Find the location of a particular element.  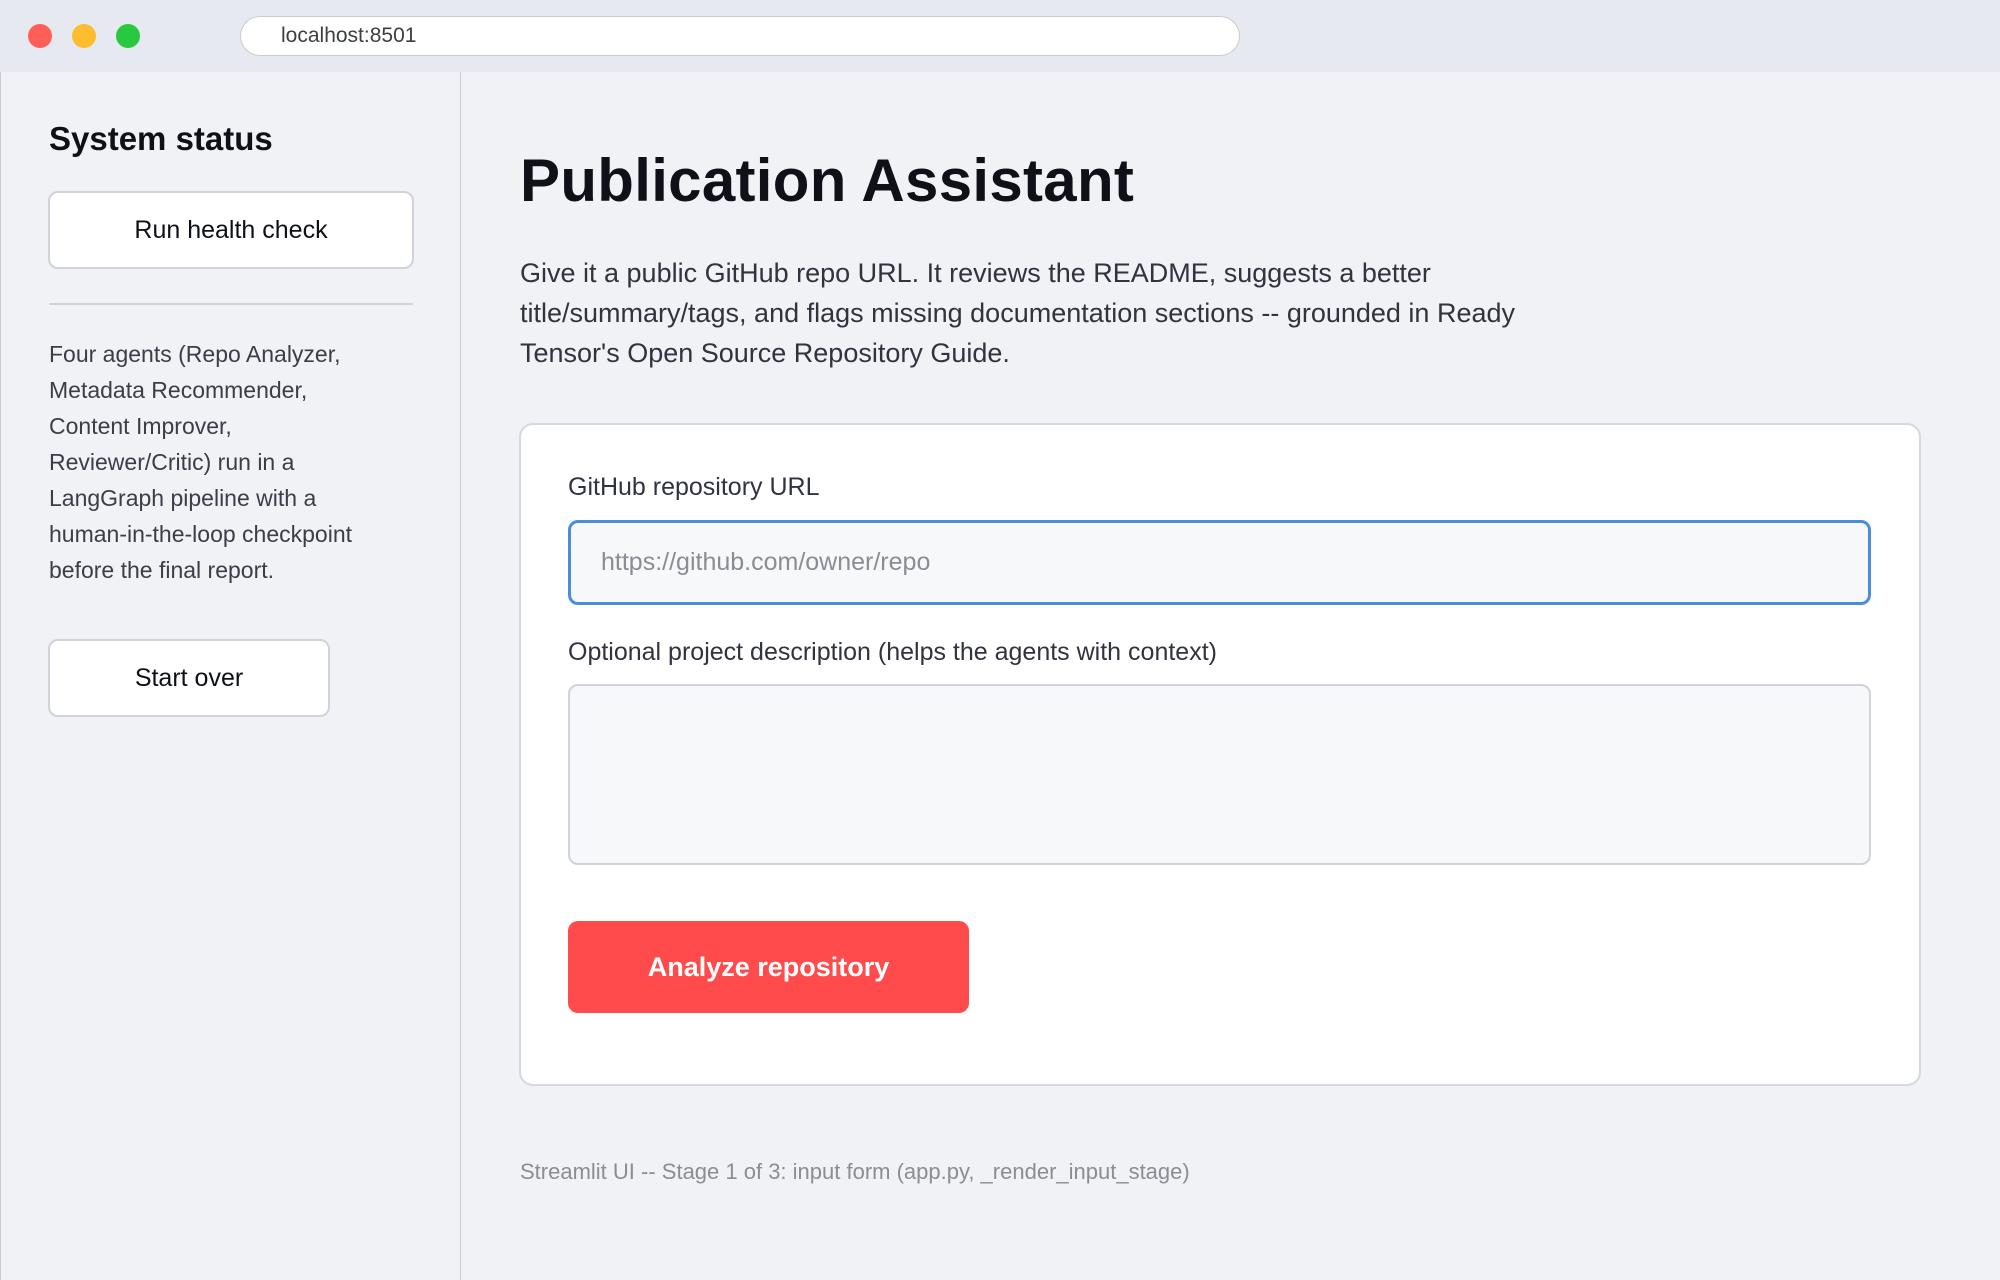

url-placeholder: https://github.com/owner/repo is located at coordinates (766, 562).